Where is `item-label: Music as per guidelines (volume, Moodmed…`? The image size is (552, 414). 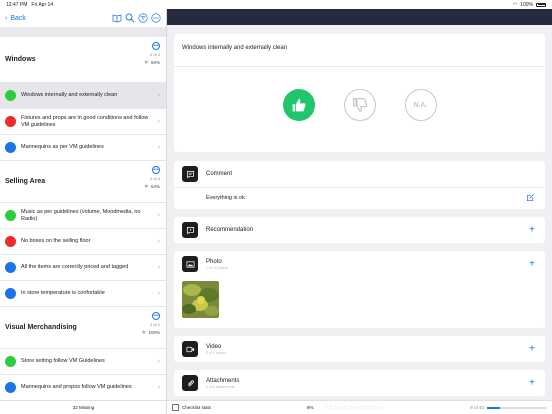 item-label: Music as per guidelines (volume, Moodmed… is located at coordinates (81, 215).